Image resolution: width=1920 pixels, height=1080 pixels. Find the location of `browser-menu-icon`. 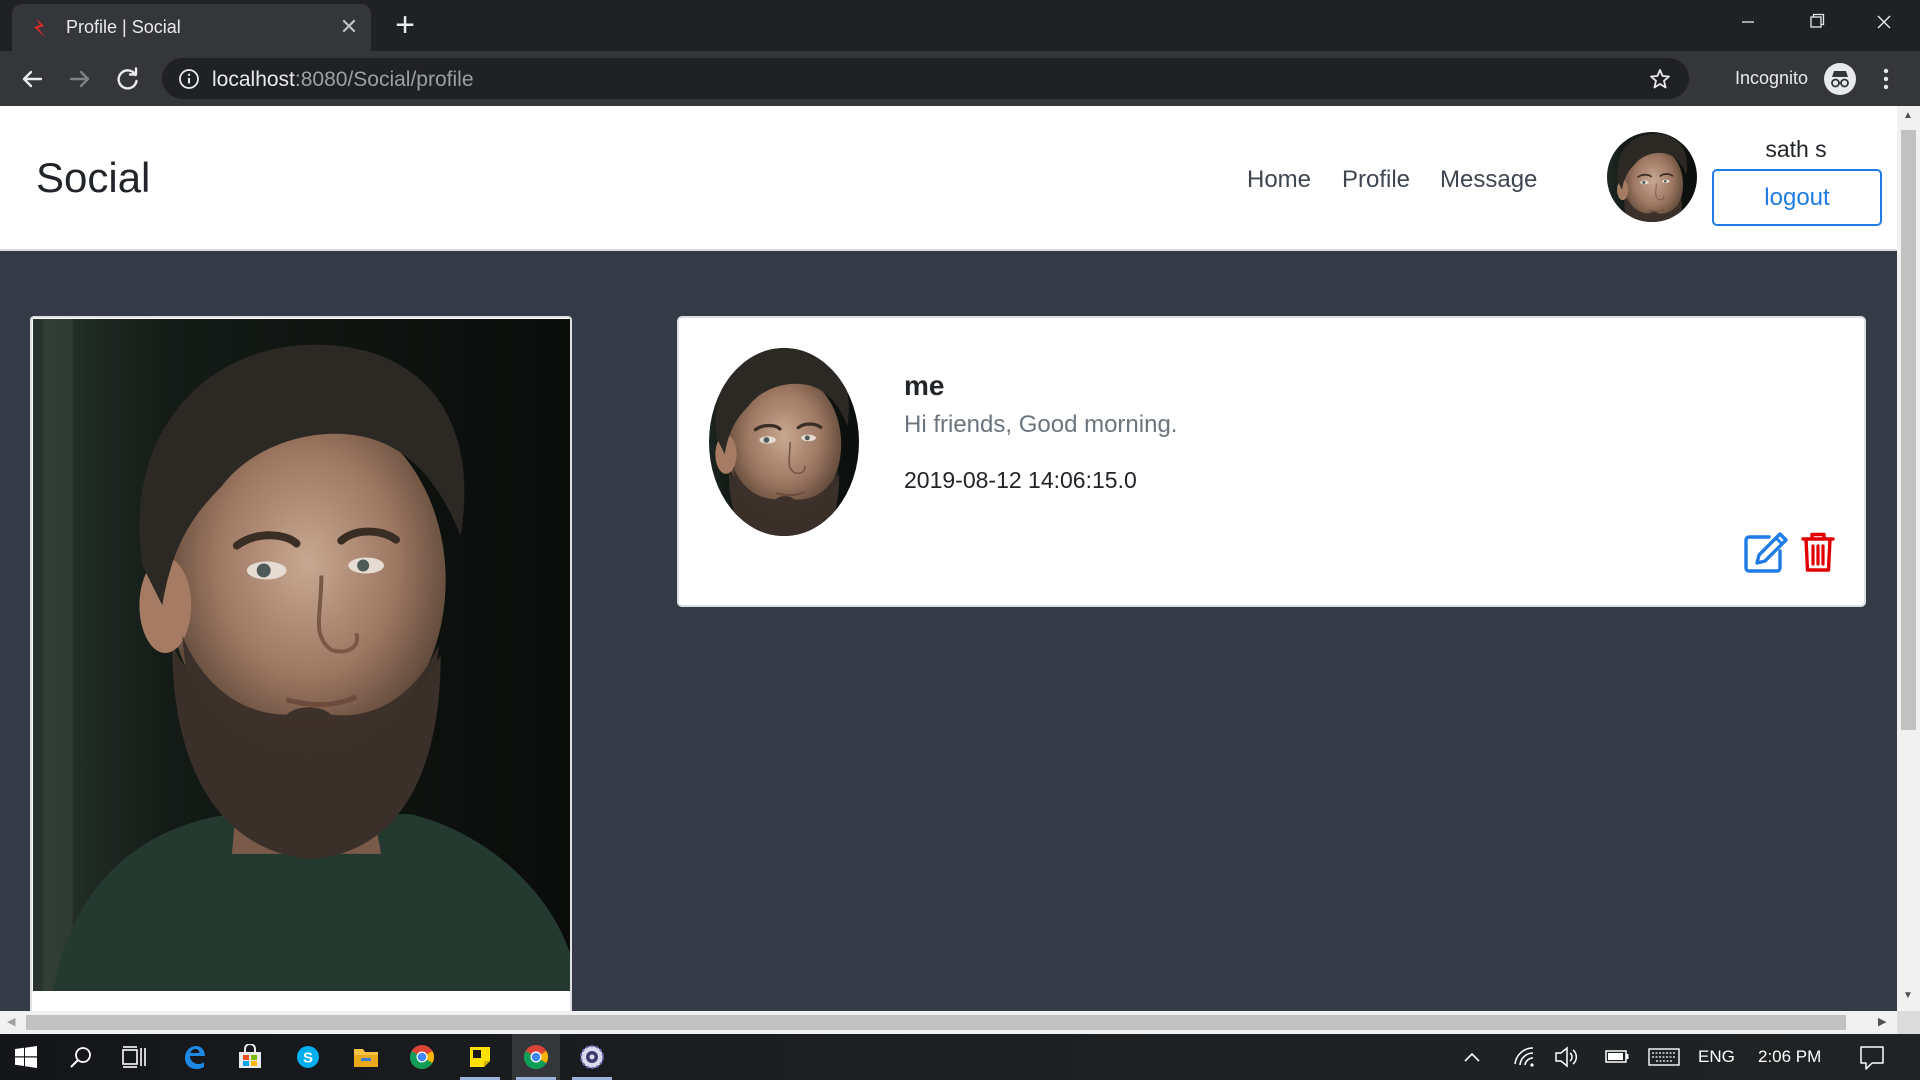

browser-menu-icon is located at coordinates (1886, 79).